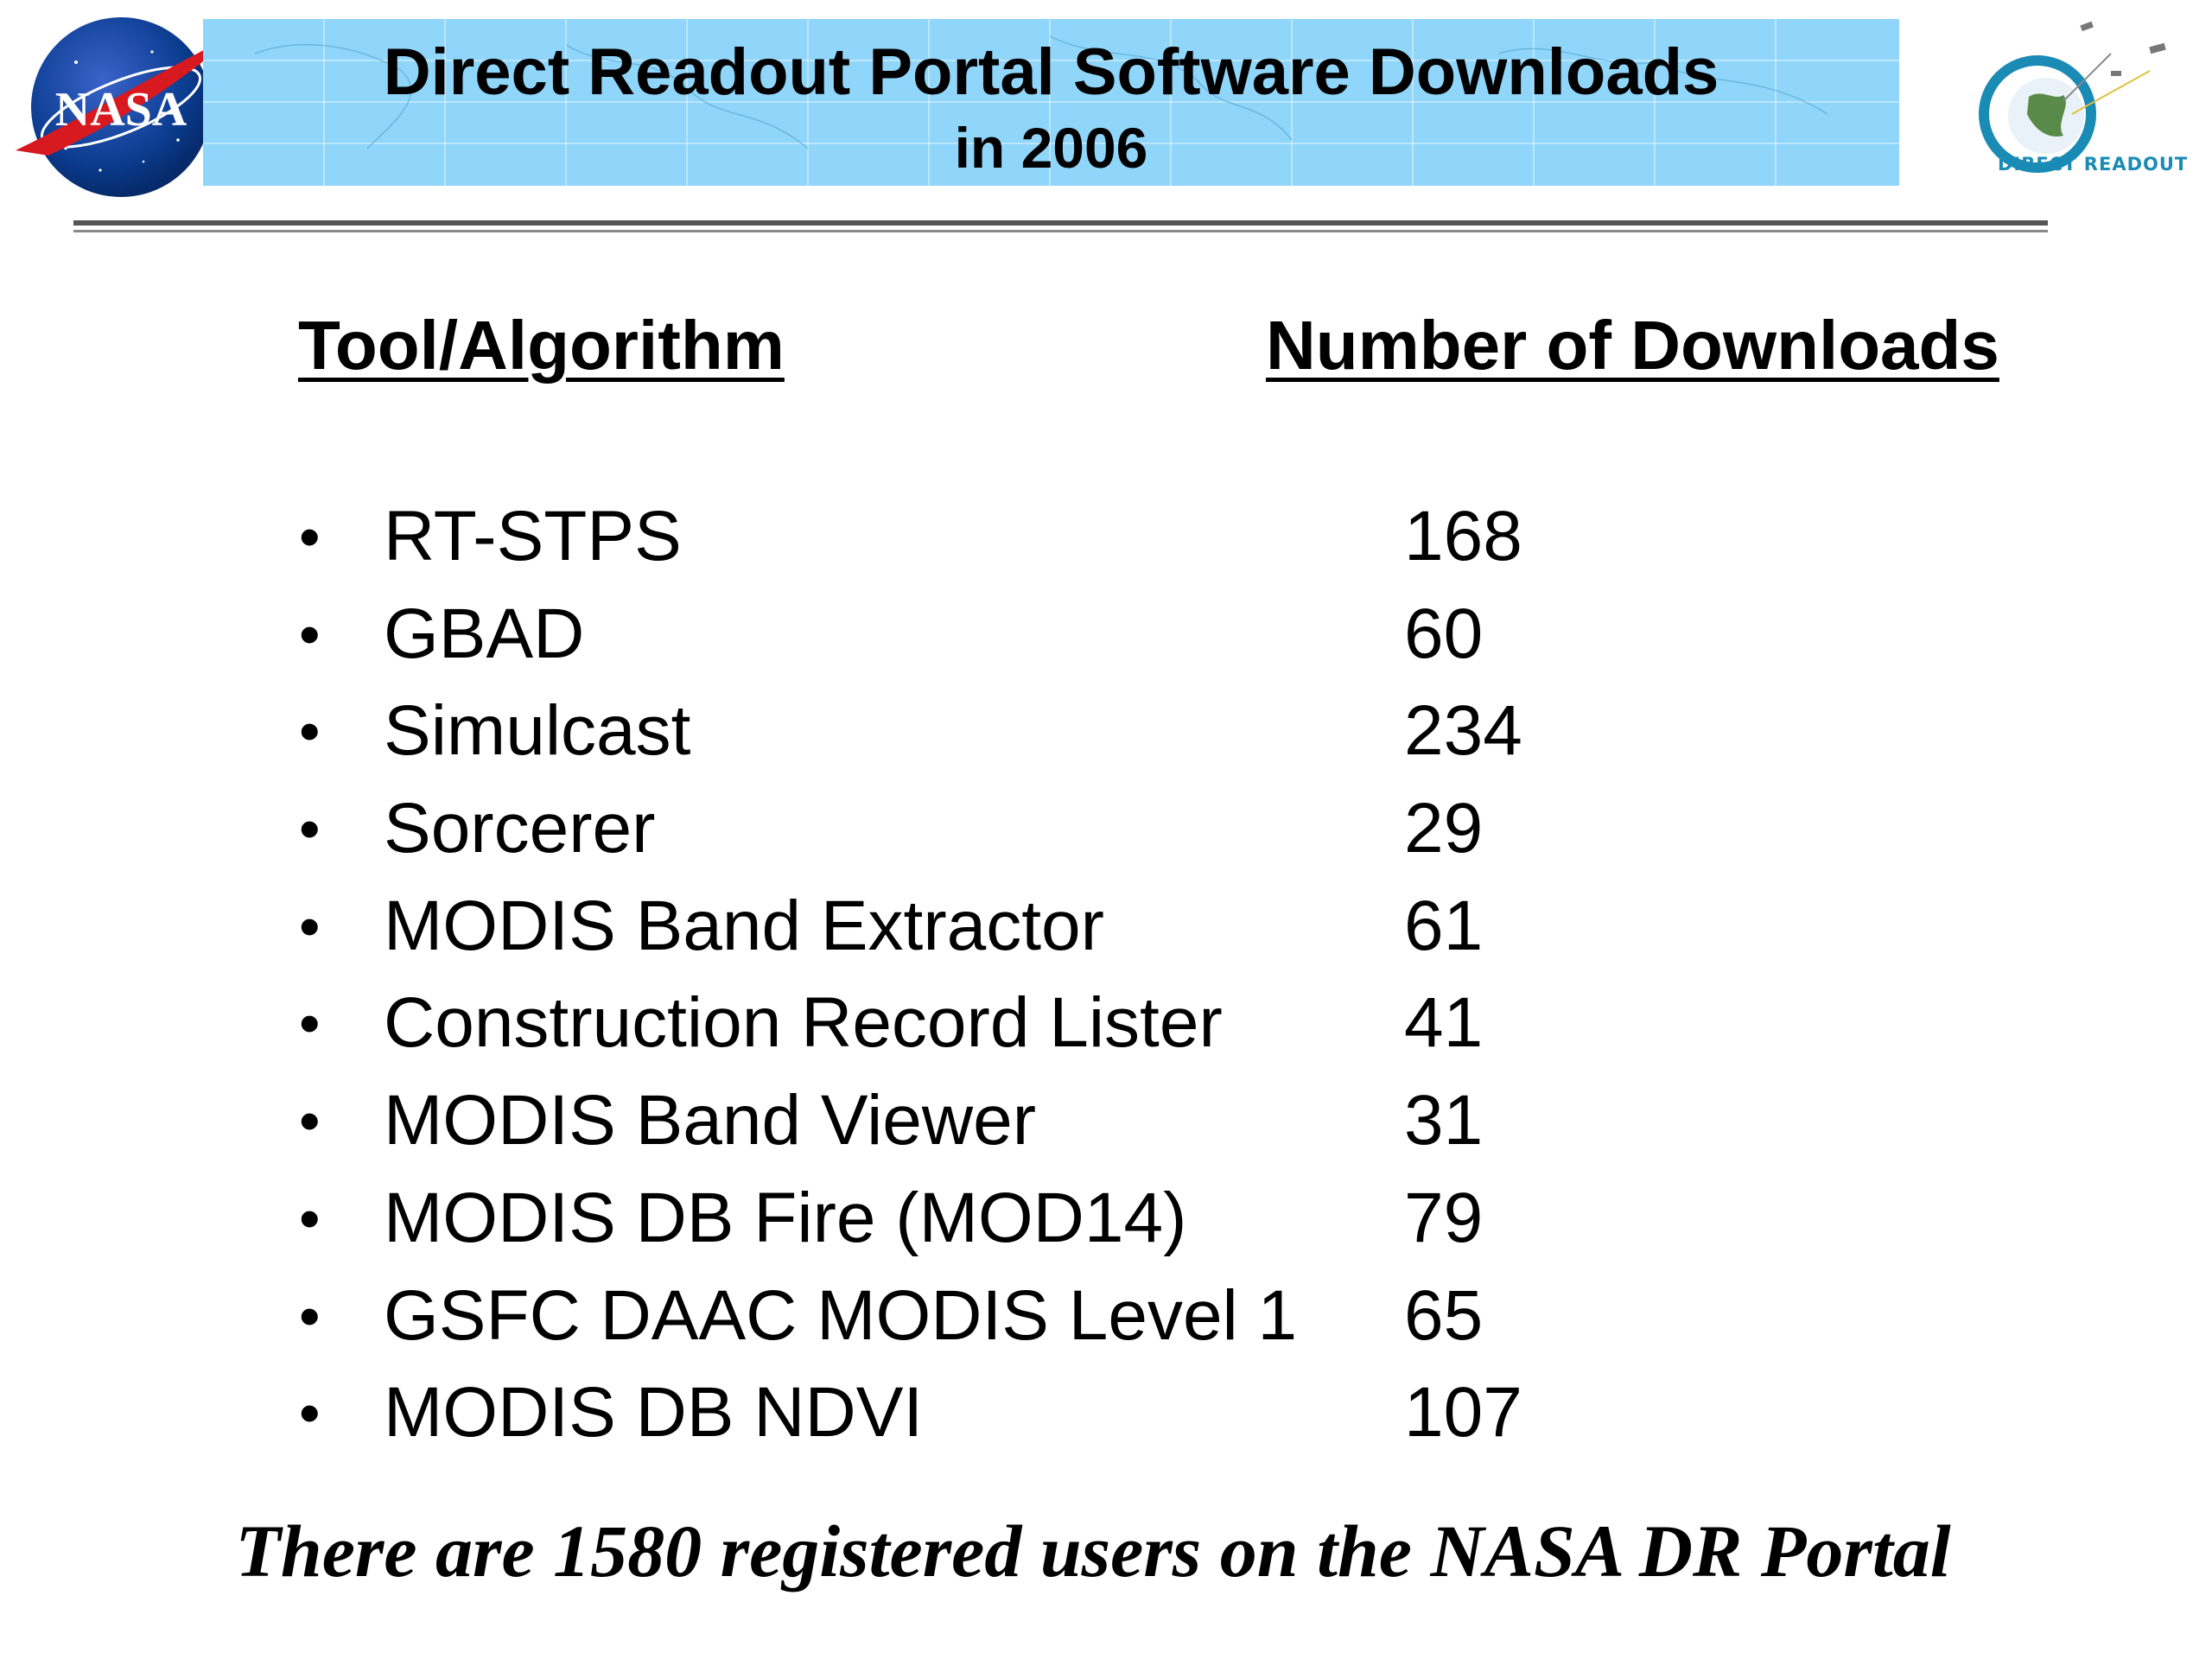 This screenshot has height=1659, width=2212. Describe the element at coordinates (1051, 72) in the screenshot. I see `page-title: Direct Readout Portal Software Downloads` at that location.